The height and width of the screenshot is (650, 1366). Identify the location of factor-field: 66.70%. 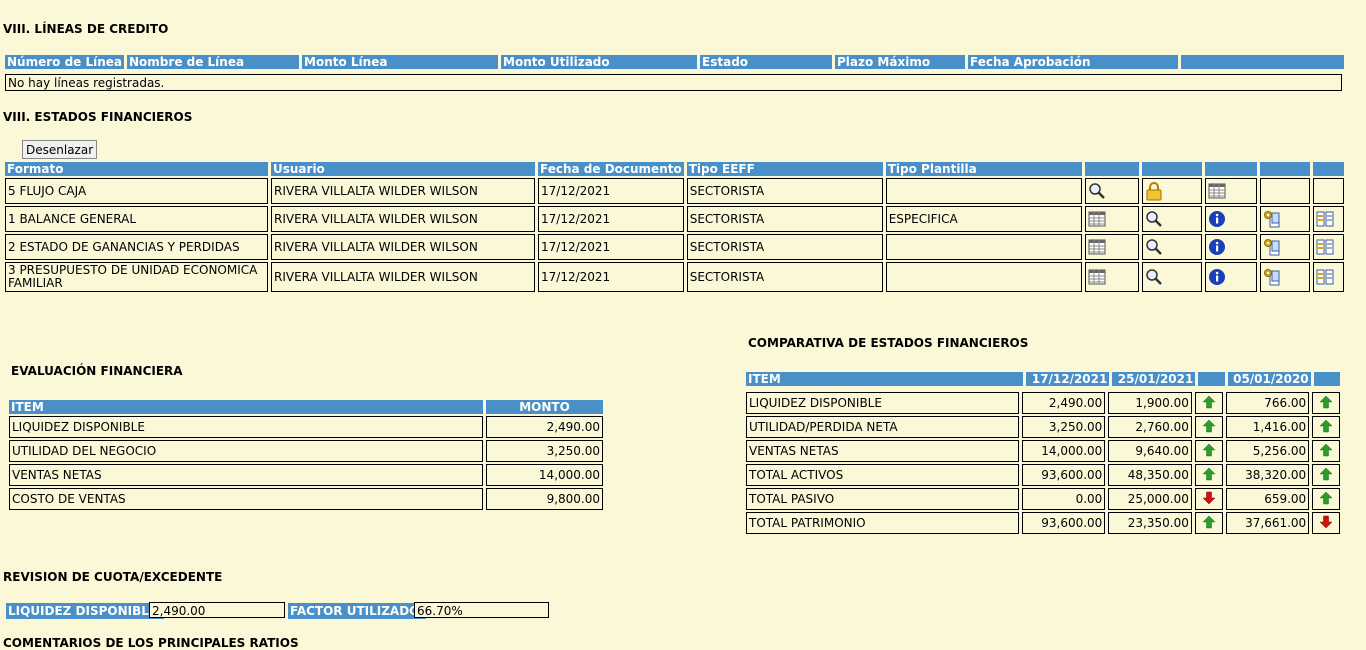
(481, 610).